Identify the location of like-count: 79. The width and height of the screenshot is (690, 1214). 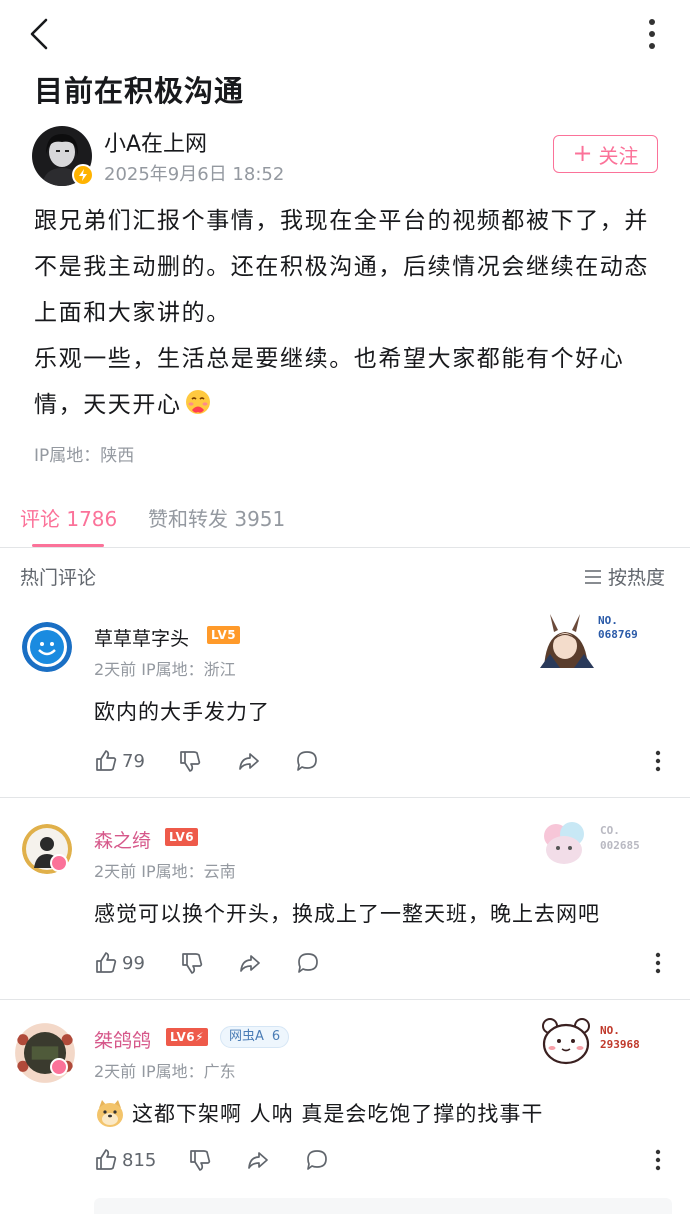
(133, 761).